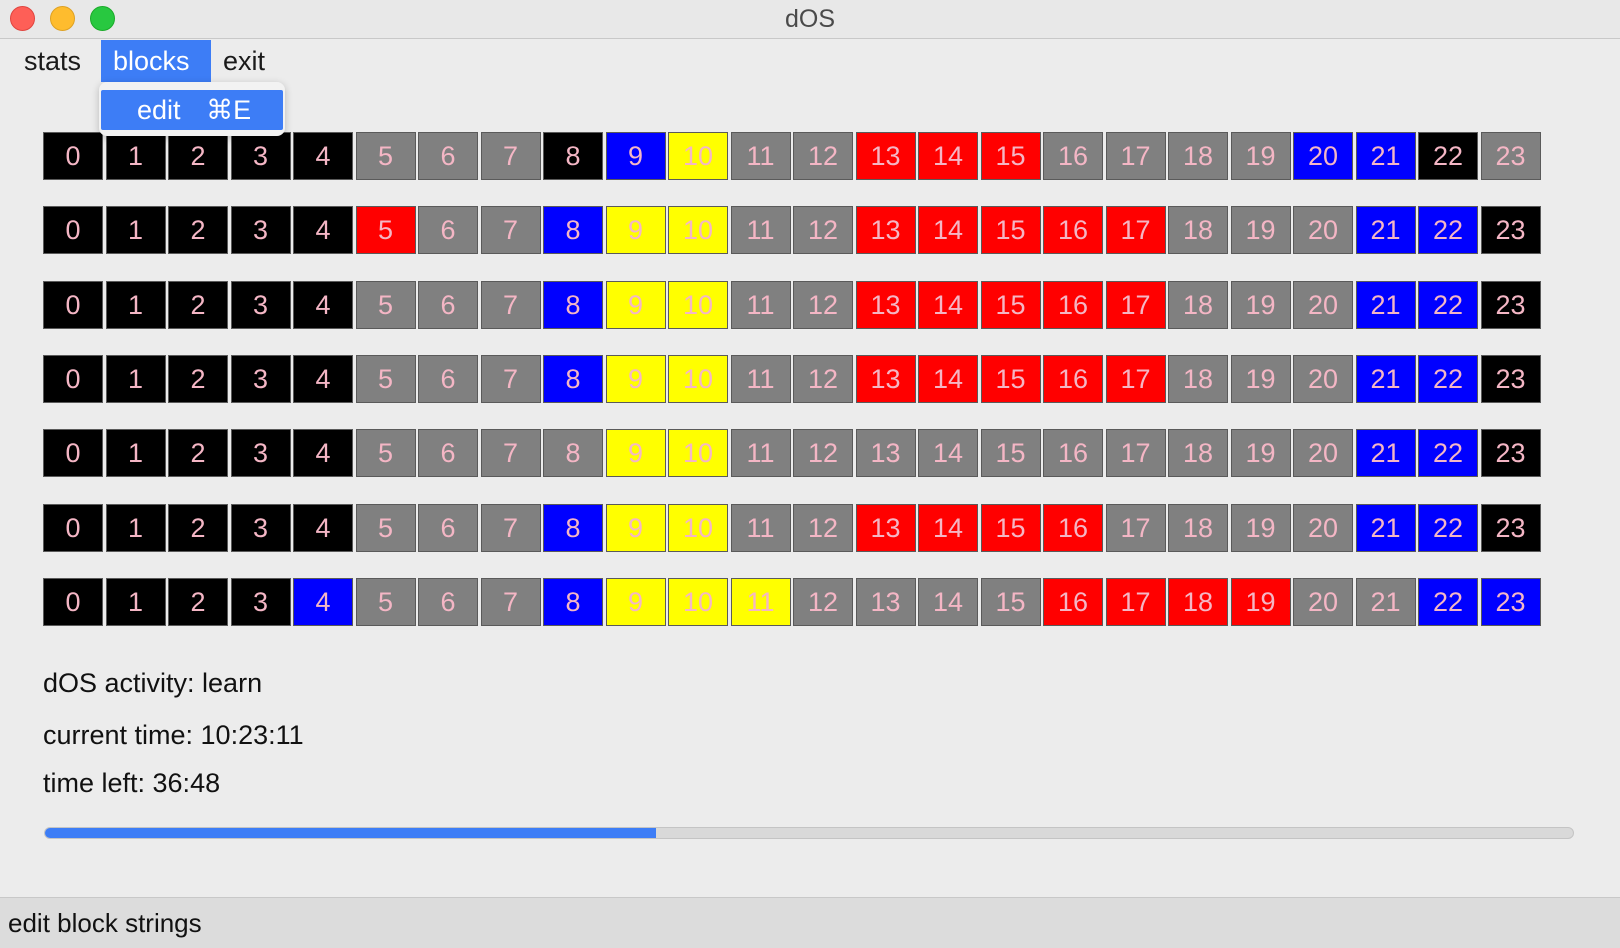  I want to click on menu-blocks: blocks, so click(156, 61).